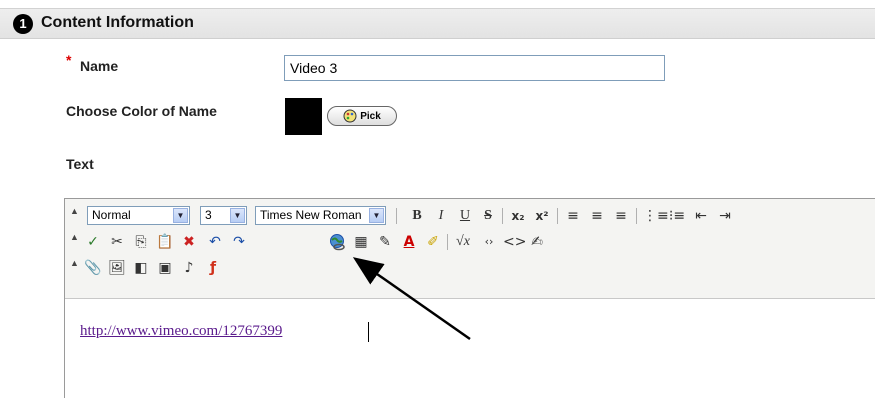  Describe the element at coordinates (441, 216) in the screenshot. I see `italic-button: I` at that location.